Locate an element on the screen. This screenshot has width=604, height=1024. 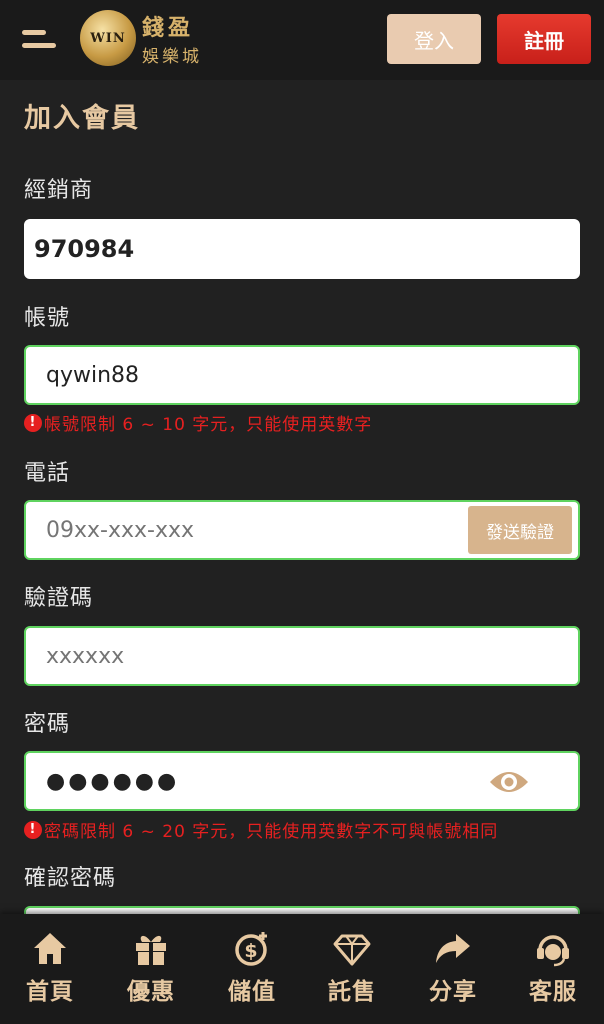
dealer-input is located at coordinates (302, 249).